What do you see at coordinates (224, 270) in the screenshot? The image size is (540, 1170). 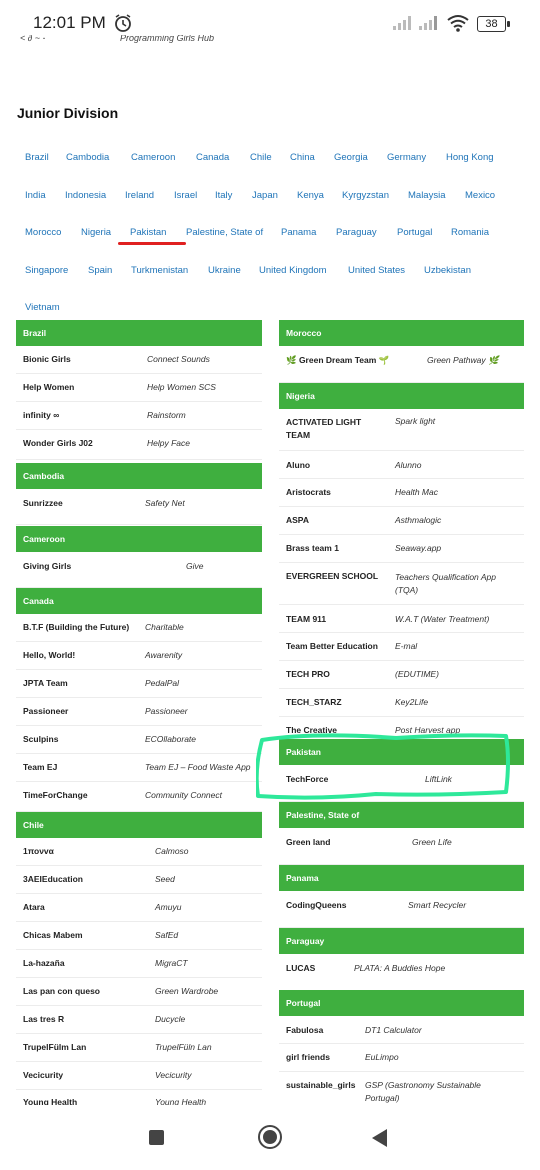 I see `country-link: Ukraine` at bounding box center [224, 270].